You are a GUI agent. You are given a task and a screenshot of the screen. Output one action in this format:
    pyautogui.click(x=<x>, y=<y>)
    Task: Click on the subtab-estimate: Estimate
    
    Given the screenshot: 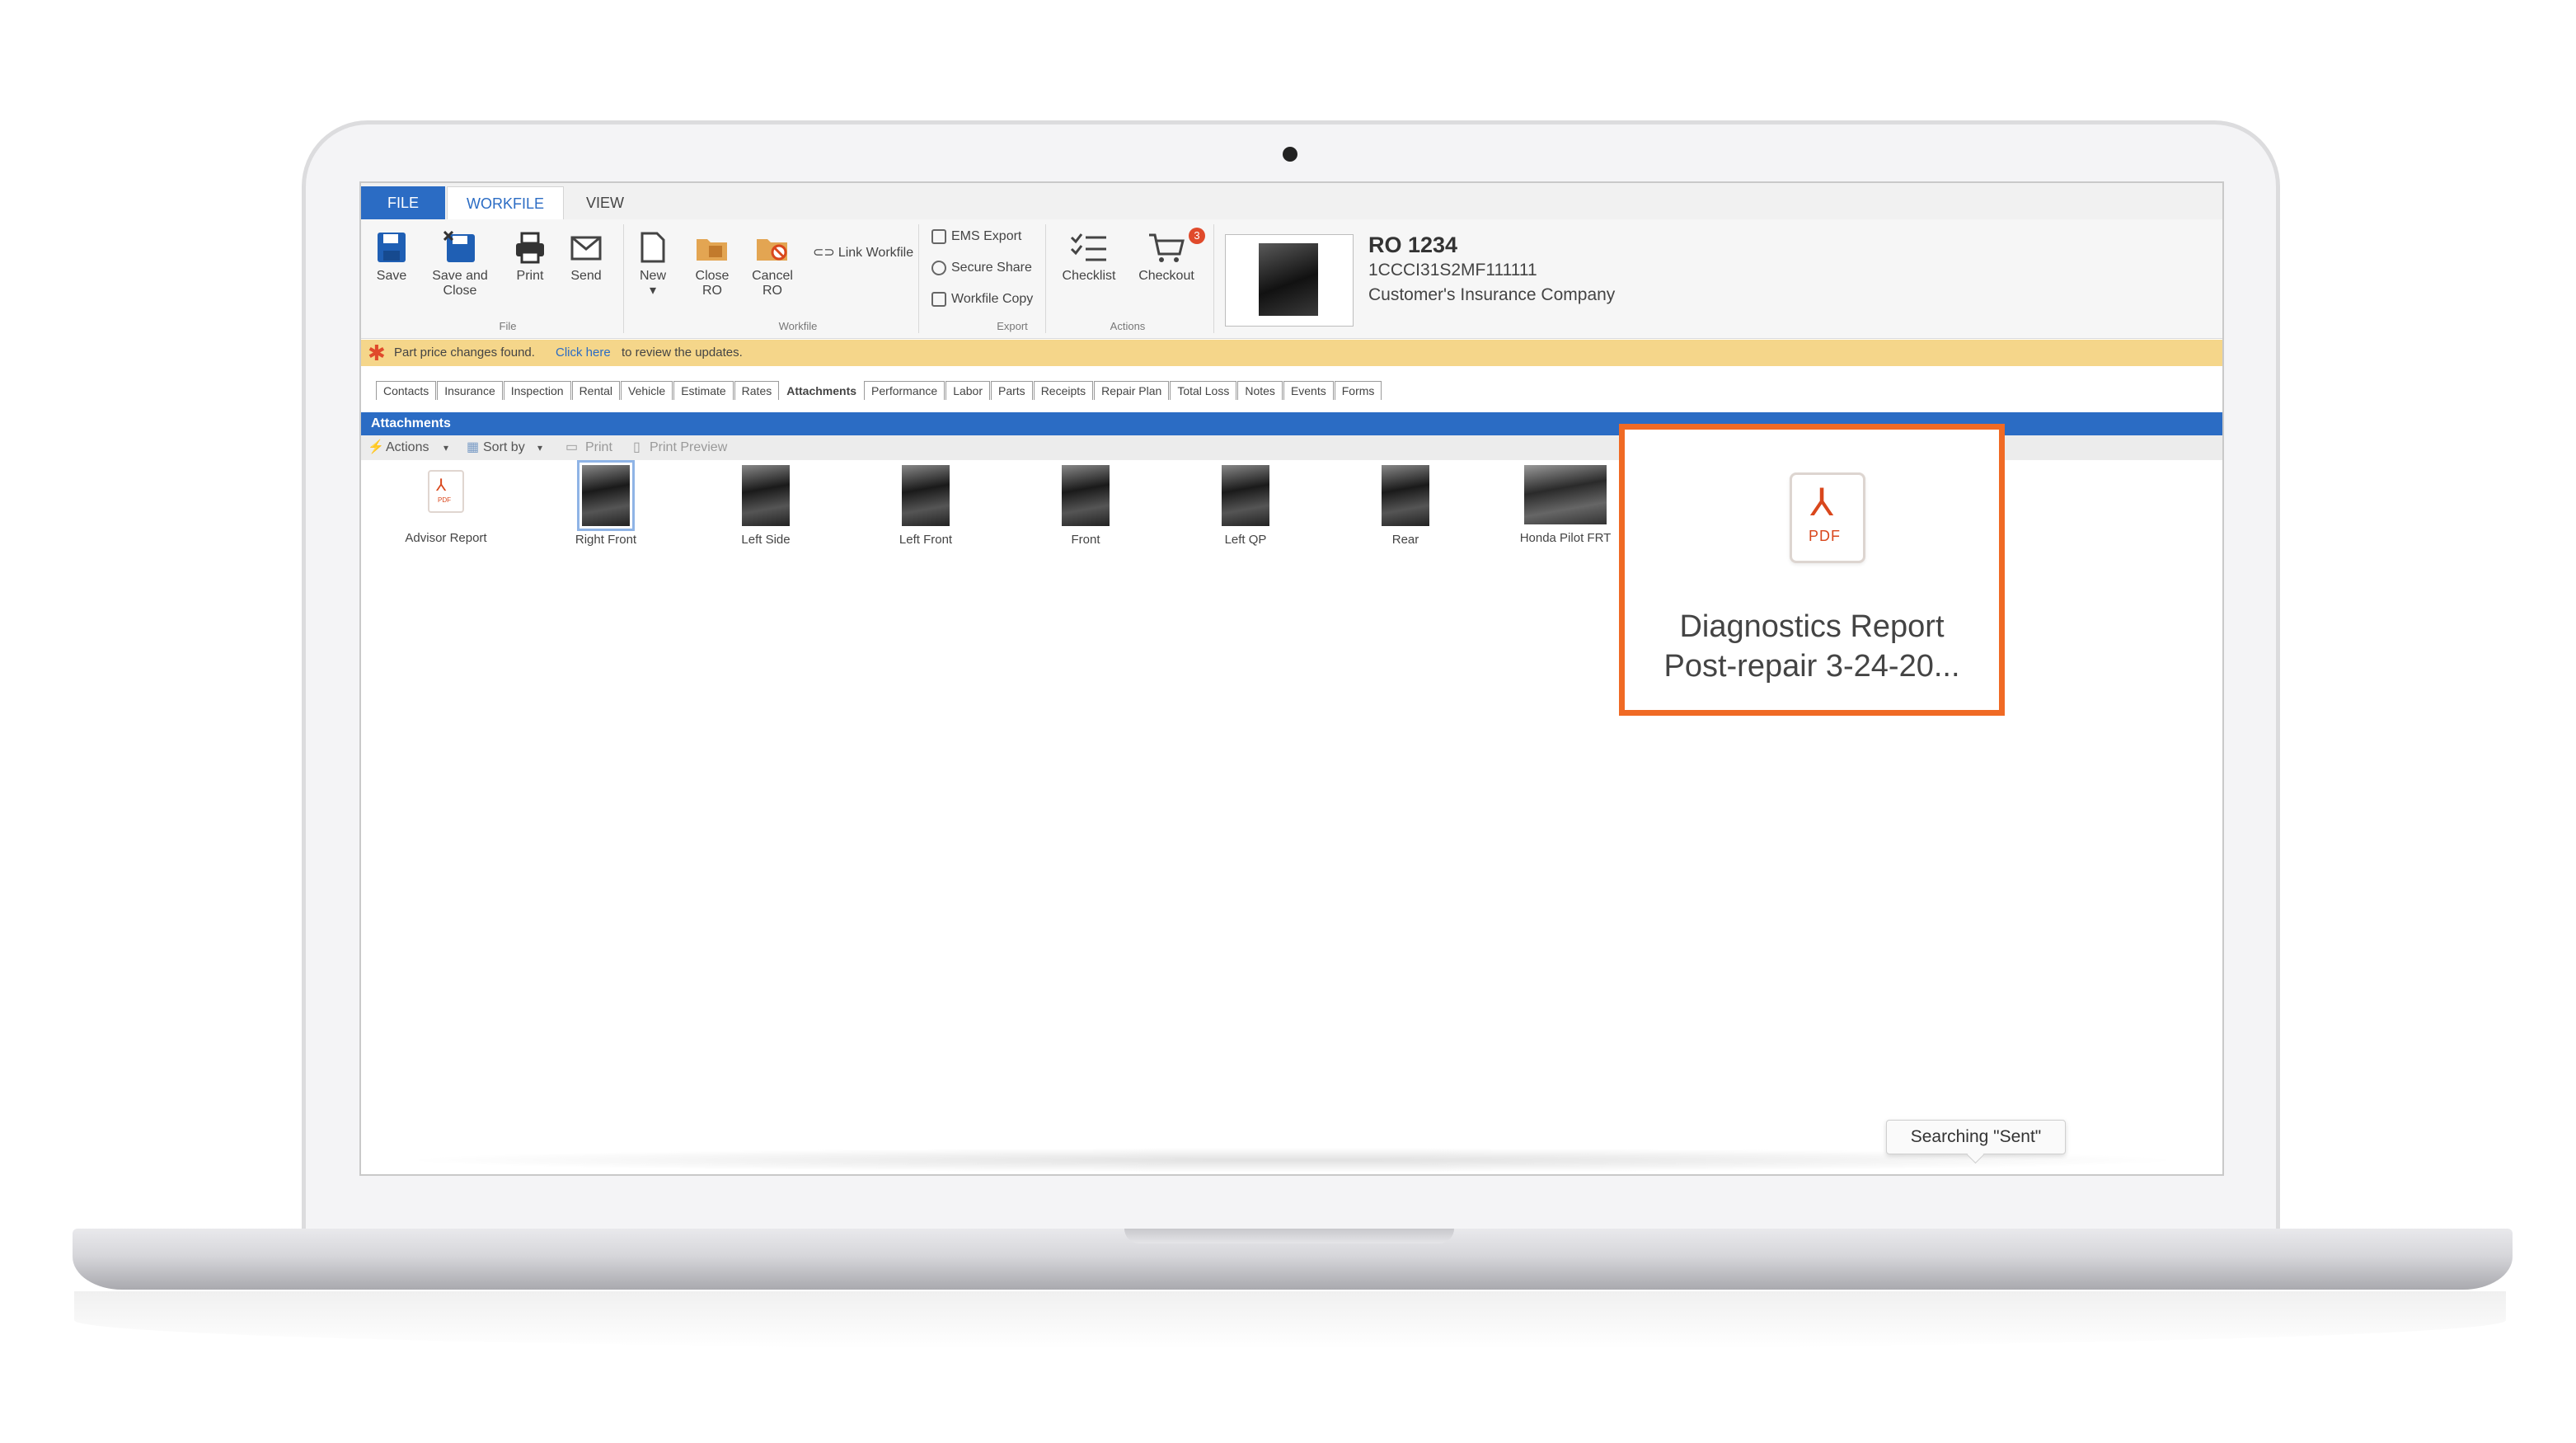 What is the action you would take?
    pyautogui.click(x=703, y=391)
    